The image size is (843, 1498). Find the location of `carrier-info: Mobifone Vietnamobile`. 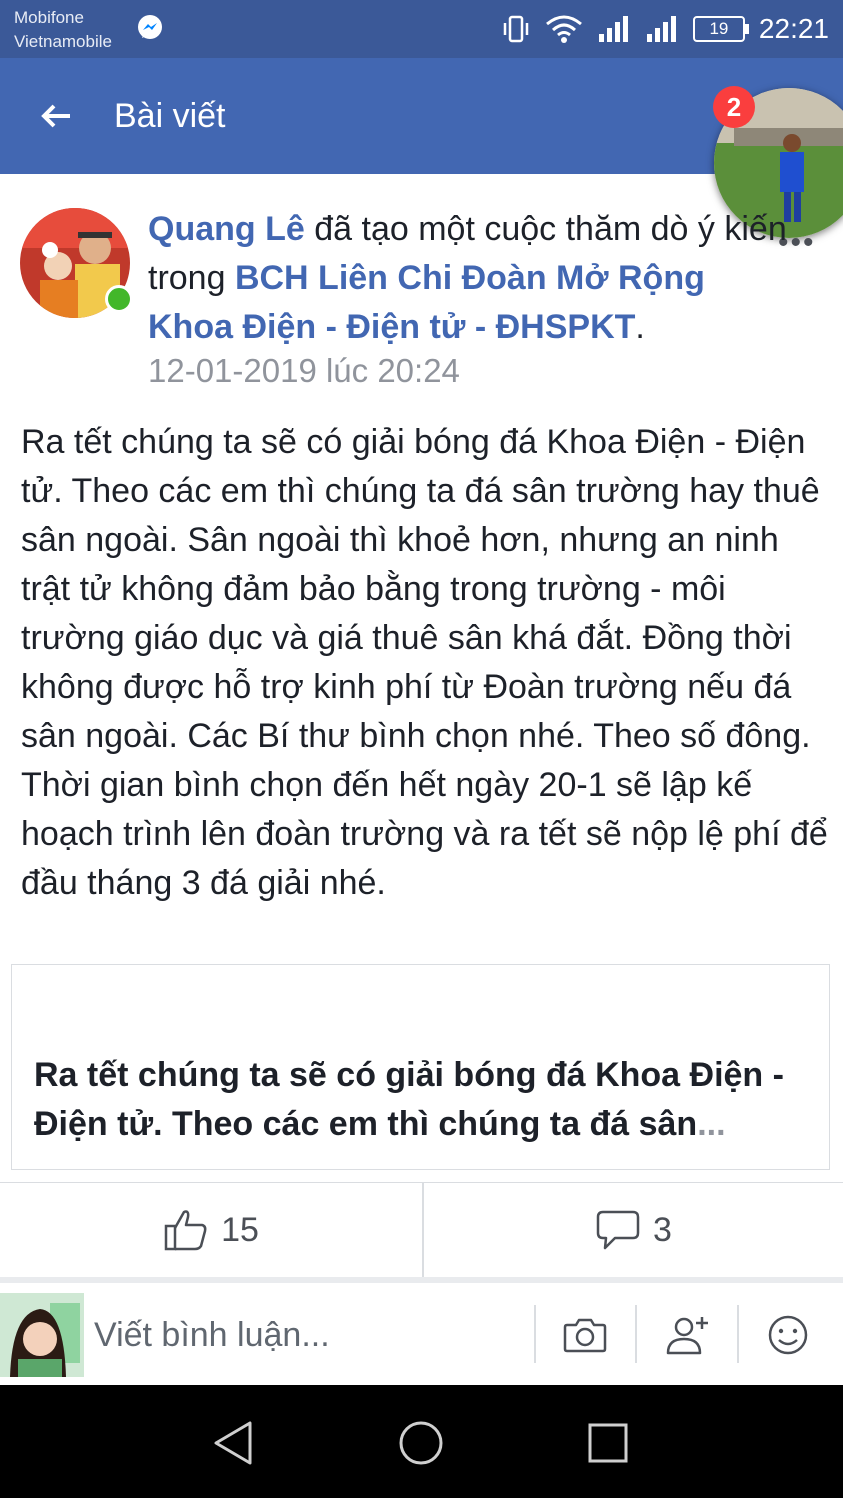

carrier-info: Mobifone Vietnamobile is located at coordinates (63, 30).